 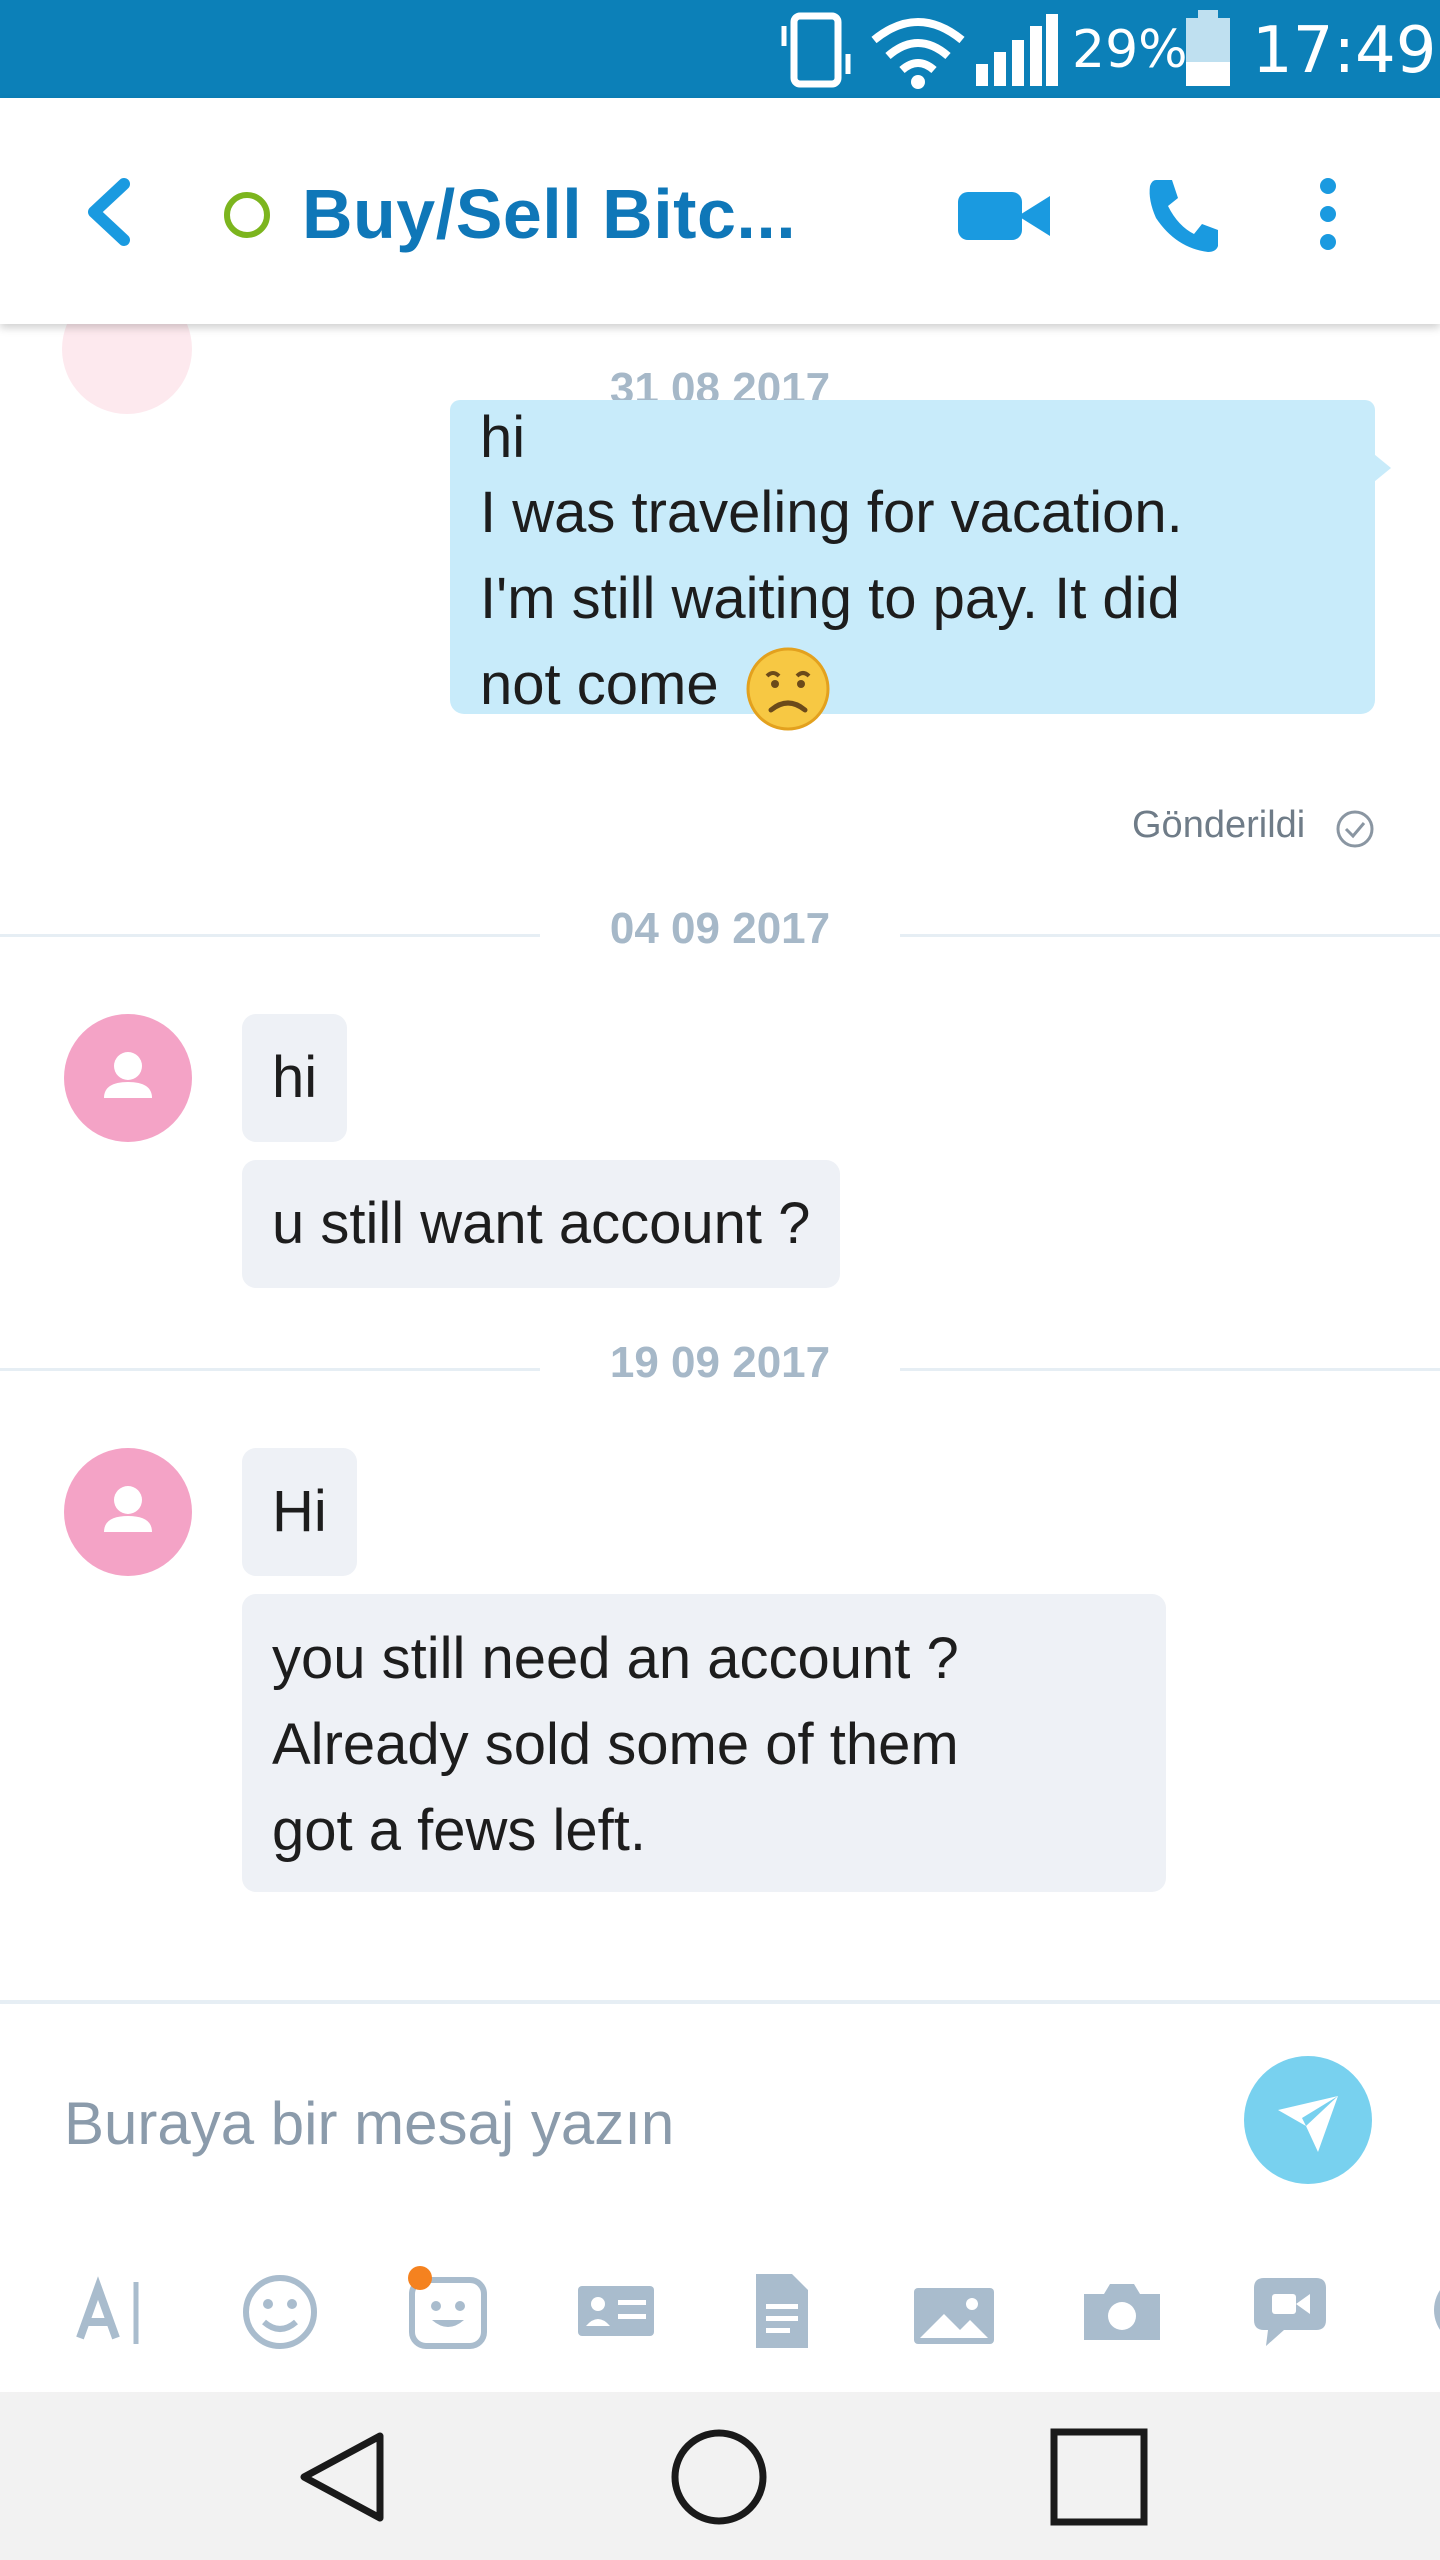 What do you see at coordinates (831, 512) in the screenshot?
I see `message-line: I was traveling for vacation.` at bounding box center [831, 512].